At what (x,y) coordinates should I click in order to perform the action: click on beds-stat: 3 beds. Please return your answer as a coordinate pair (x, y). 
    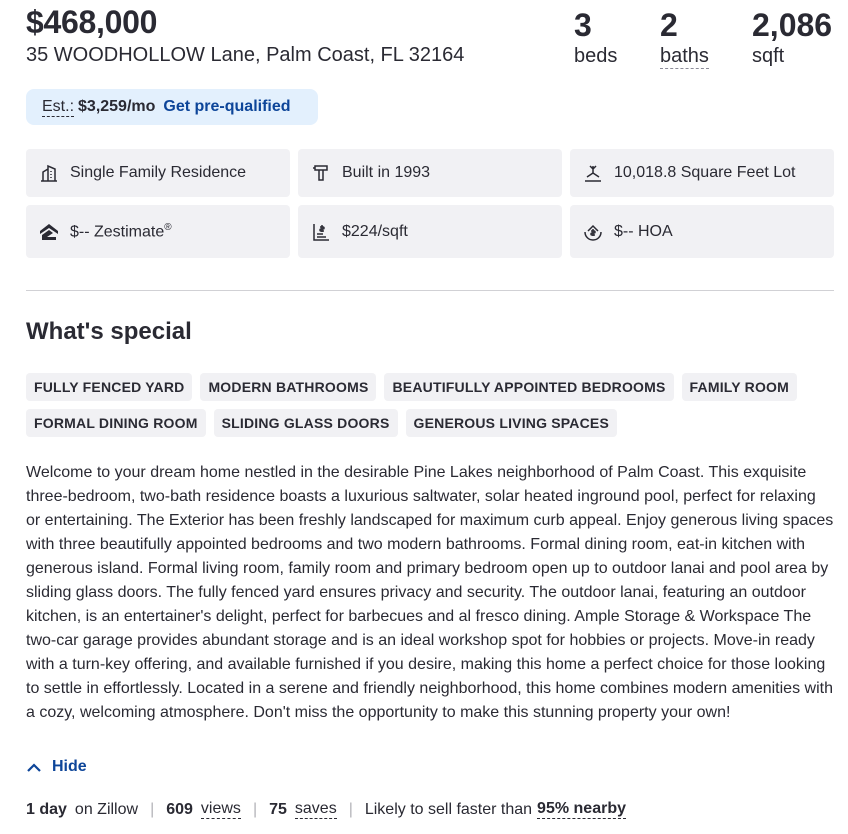
    Looking at the image, I should click on (595, 37).